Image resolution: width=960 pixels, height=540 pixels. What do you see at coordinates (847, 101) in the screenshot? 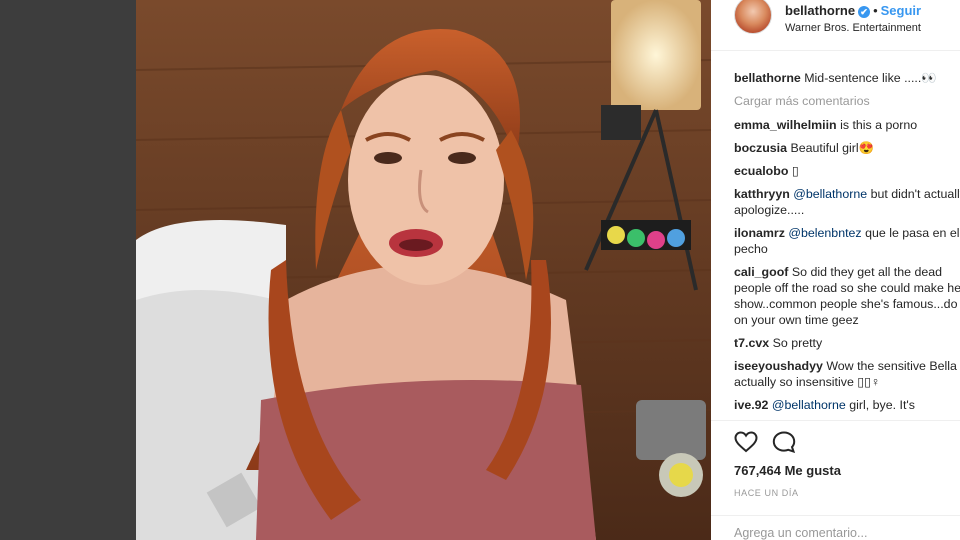
I see `load-more-comments-button: Cargar más comentarios` at bounding box center [847, 101].